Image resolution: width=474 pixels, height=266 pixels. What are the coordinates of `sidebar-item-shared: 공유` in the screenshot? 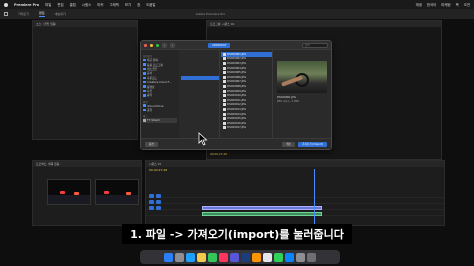 It's located at (160, 110).